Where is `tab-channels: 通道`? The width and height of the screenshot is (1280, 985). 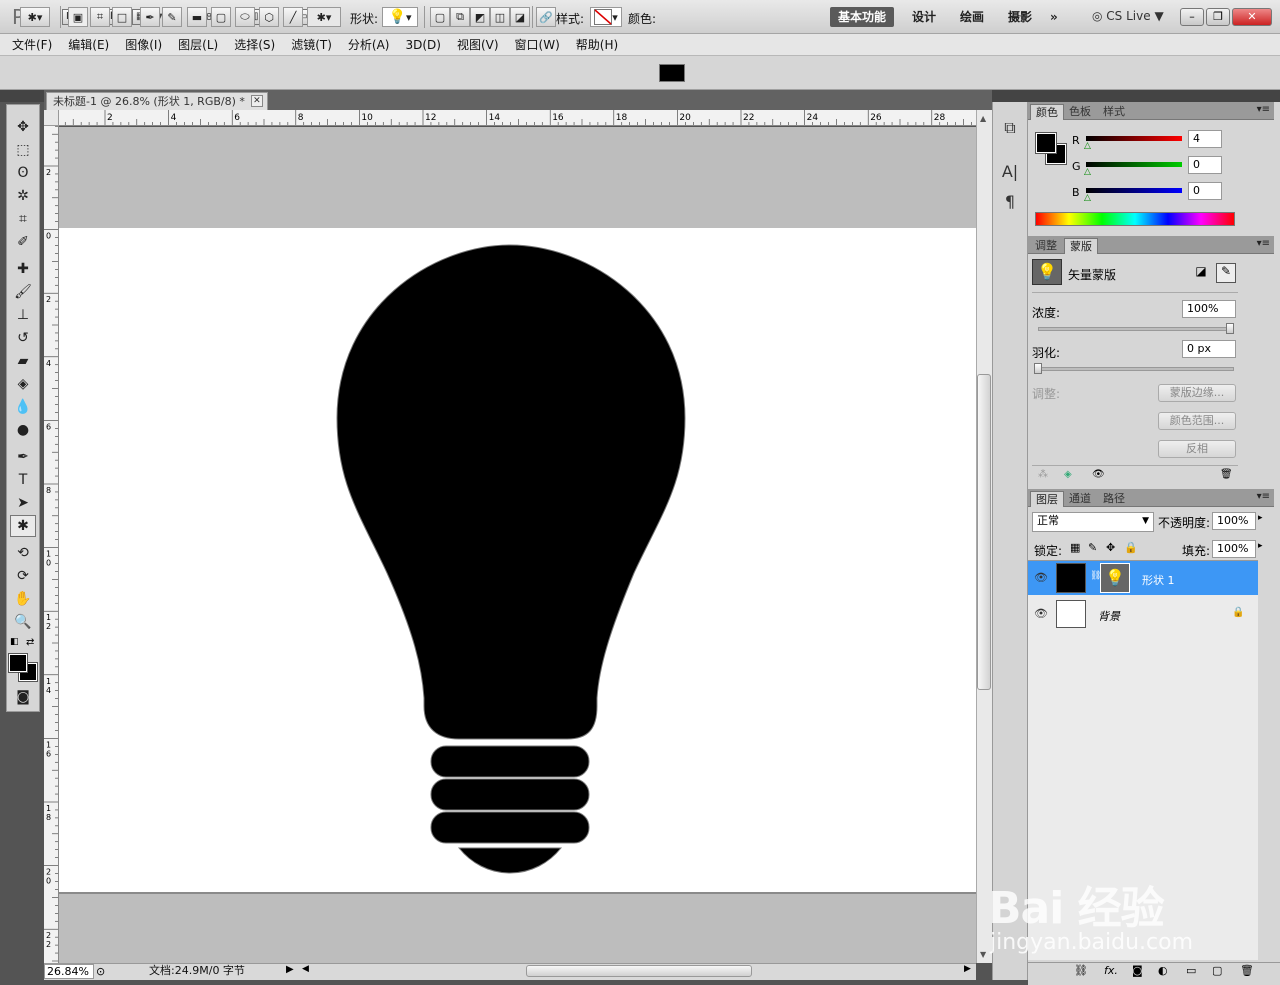 tab-channels: 通道 is located at coordinates (1080, 499).